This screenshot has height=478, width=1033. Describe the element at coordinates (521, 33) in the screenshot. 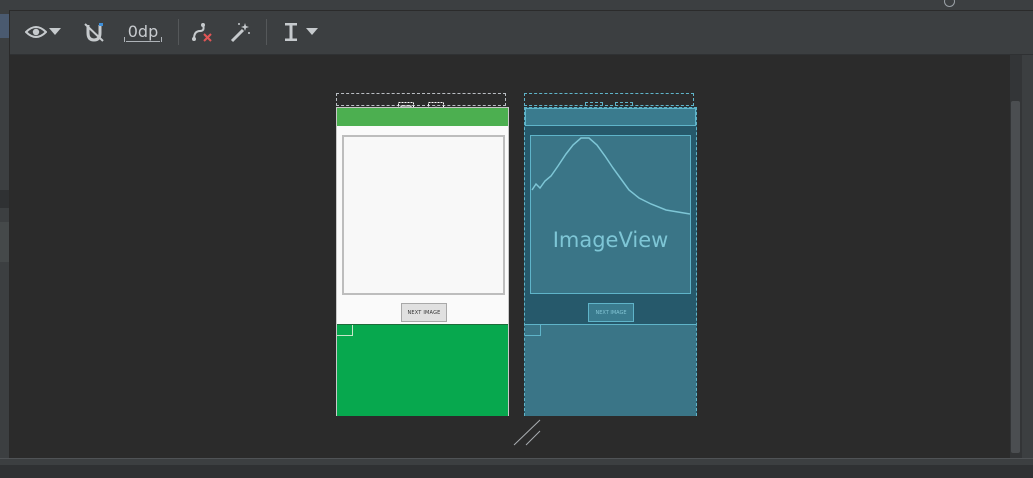

I see `design-toolbar: 0dp` at that location.